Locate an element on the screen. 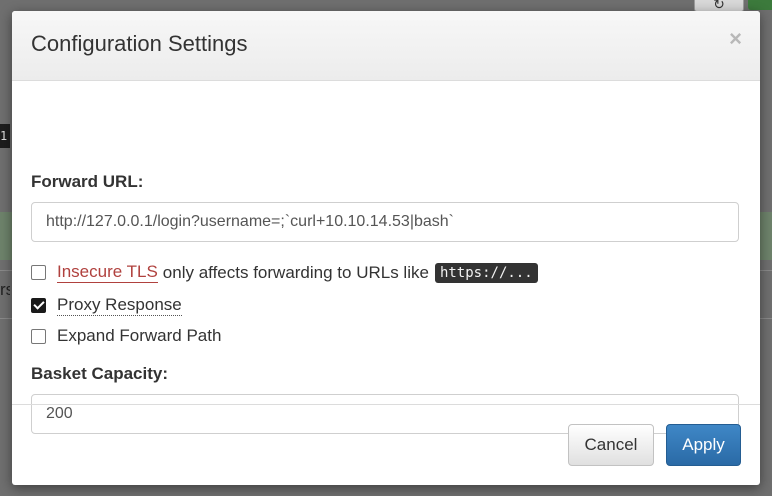 The image size is (772, 496). proxy-response-checkbox is located at coordinates (38, 305).